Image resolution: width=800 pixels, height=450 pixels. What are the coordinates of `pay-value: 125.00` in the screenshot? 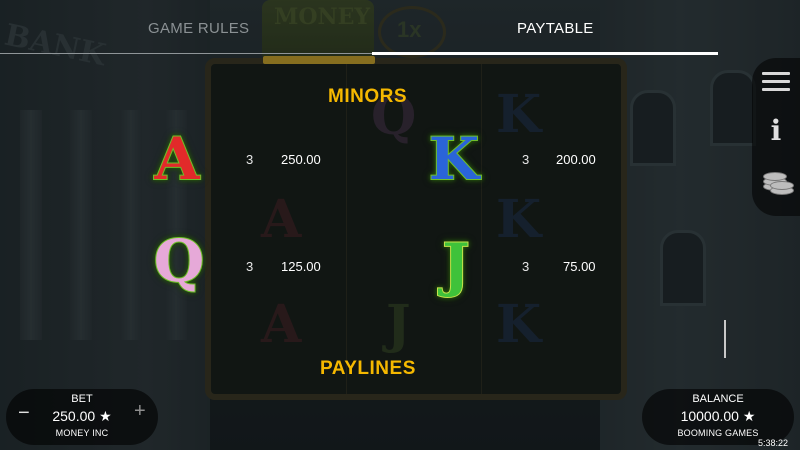 It's located at (301, 266).